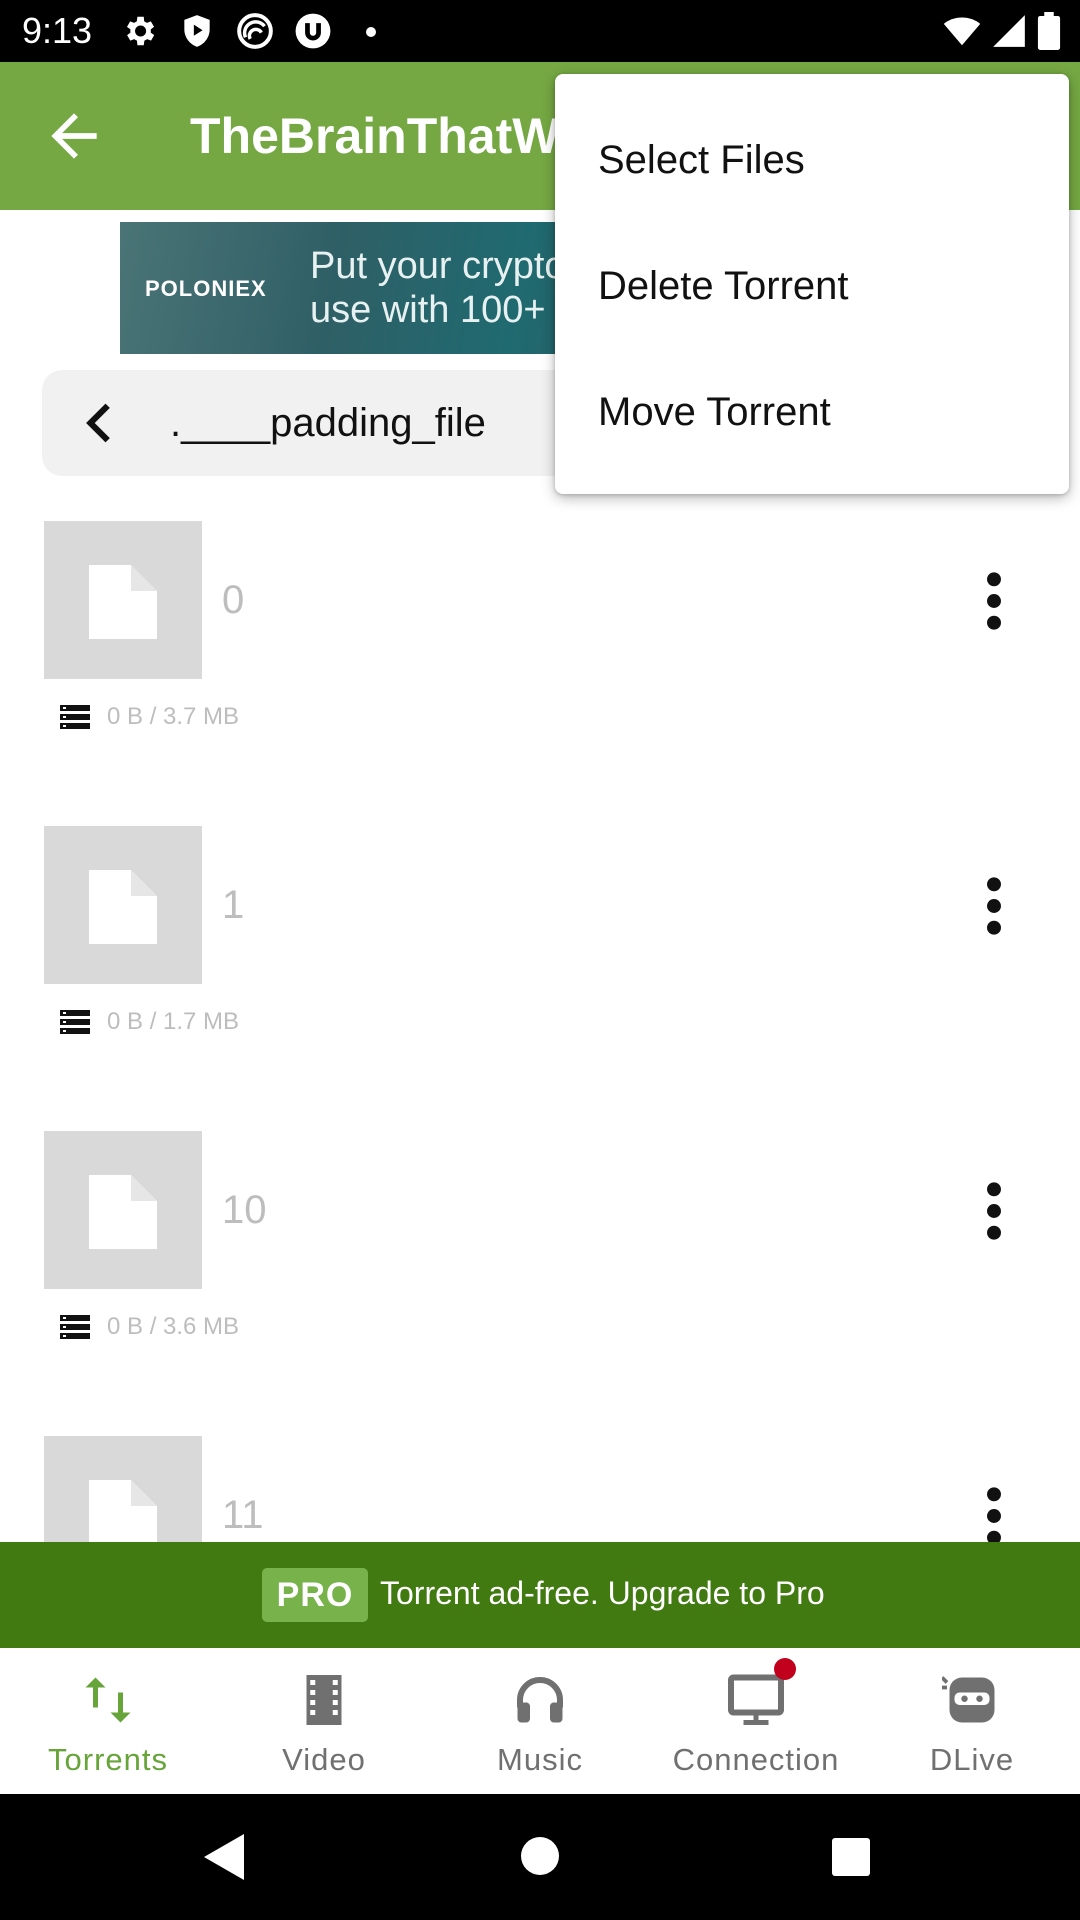 The height and width of the screenshot is (1920, 1080). I want to click on menu-item-delete-torrent: Delete Torrent, so click(812, 285).